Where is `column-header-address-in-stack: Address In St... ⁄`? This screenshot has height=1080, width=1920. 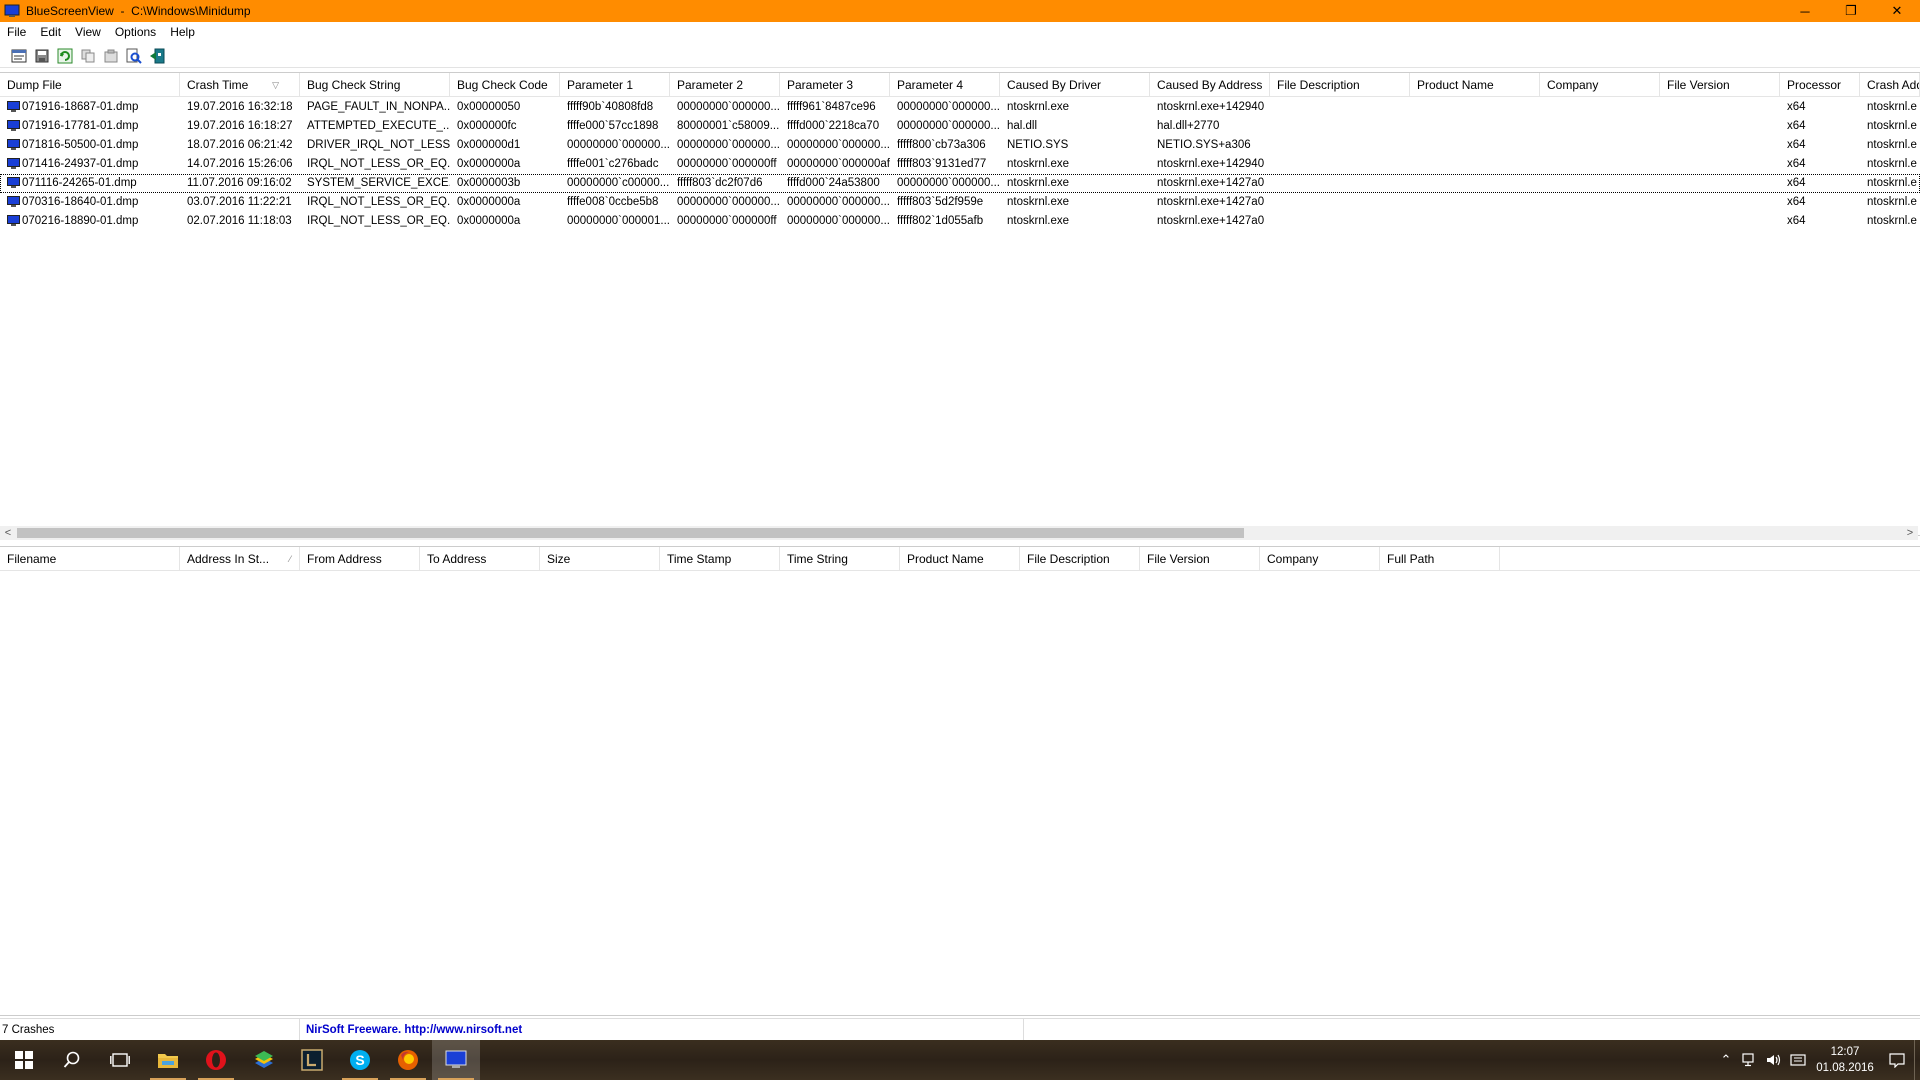
column-header-address-in-stack: Address In St... ⁄ is located at coordinates (240, 559).